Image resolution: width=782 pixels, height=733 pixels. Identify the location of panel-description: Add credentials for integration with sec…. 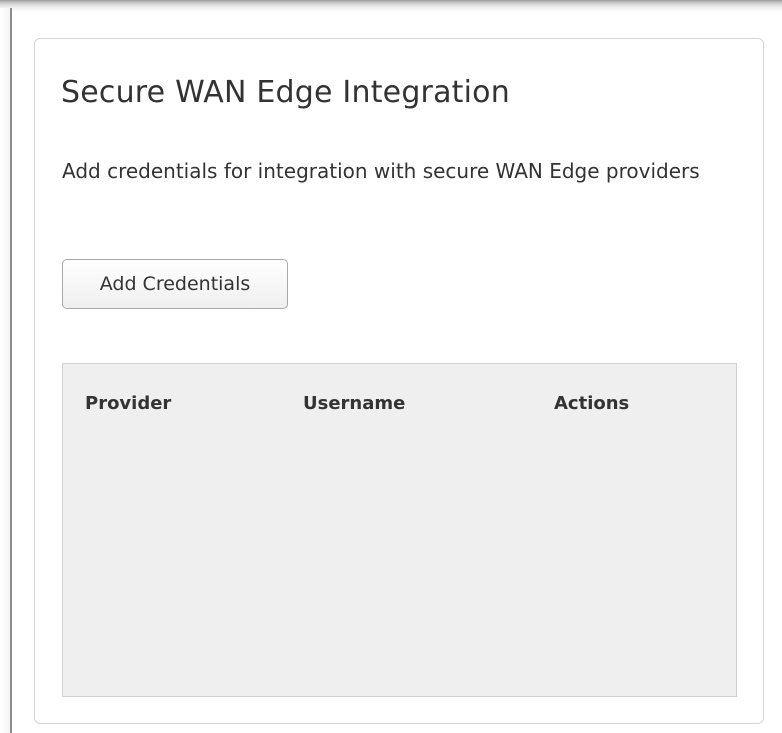
(381, 171).